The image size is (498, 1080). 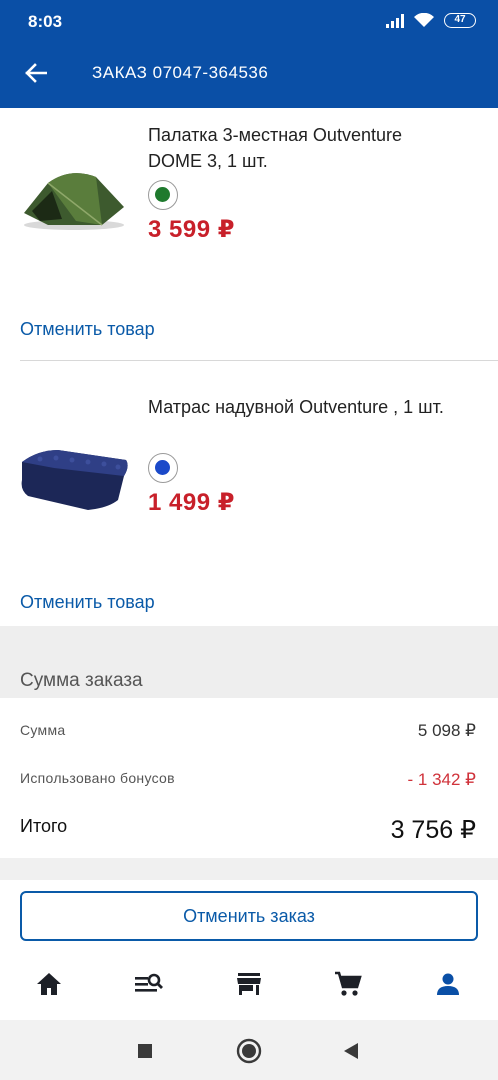 I want to click on mattress-image, so click(x=74, y=480).